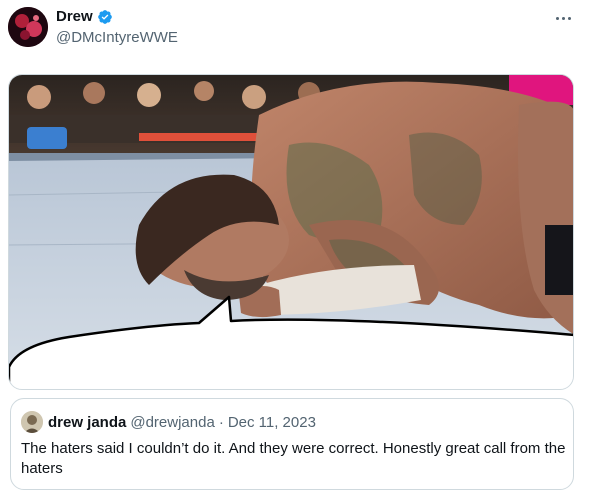 The width and height of the screenshot is (590, 499). I want to click on author-handle: @DMcIntyreWWE, so click(117, 38).